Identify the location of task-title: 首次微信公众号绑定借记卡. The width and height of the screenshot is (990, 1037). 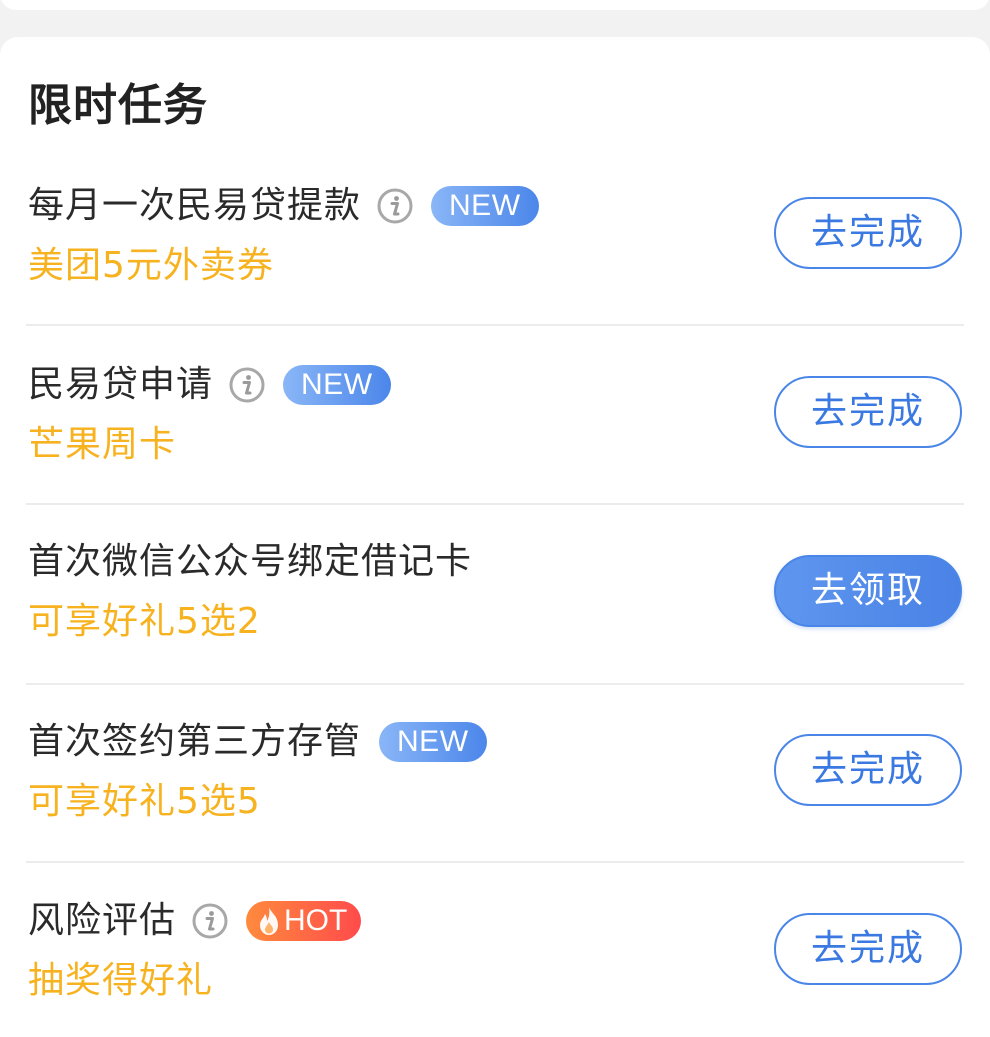
(250, 561).